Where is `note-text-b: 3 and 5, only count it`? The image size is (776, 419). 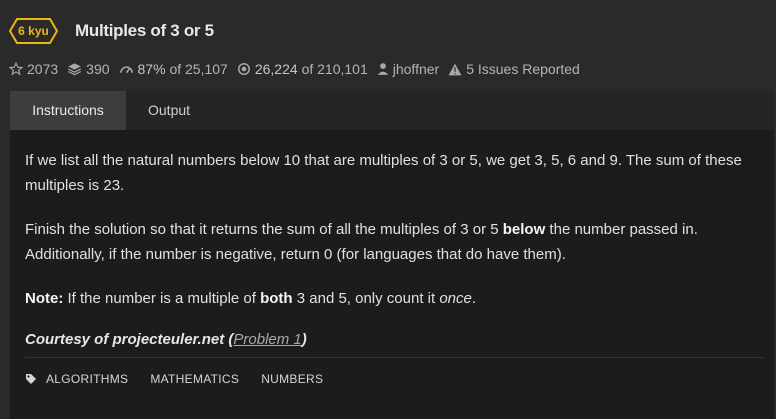
note-text-b: 3 and 5, only count it is located at coordinates (366, 298).